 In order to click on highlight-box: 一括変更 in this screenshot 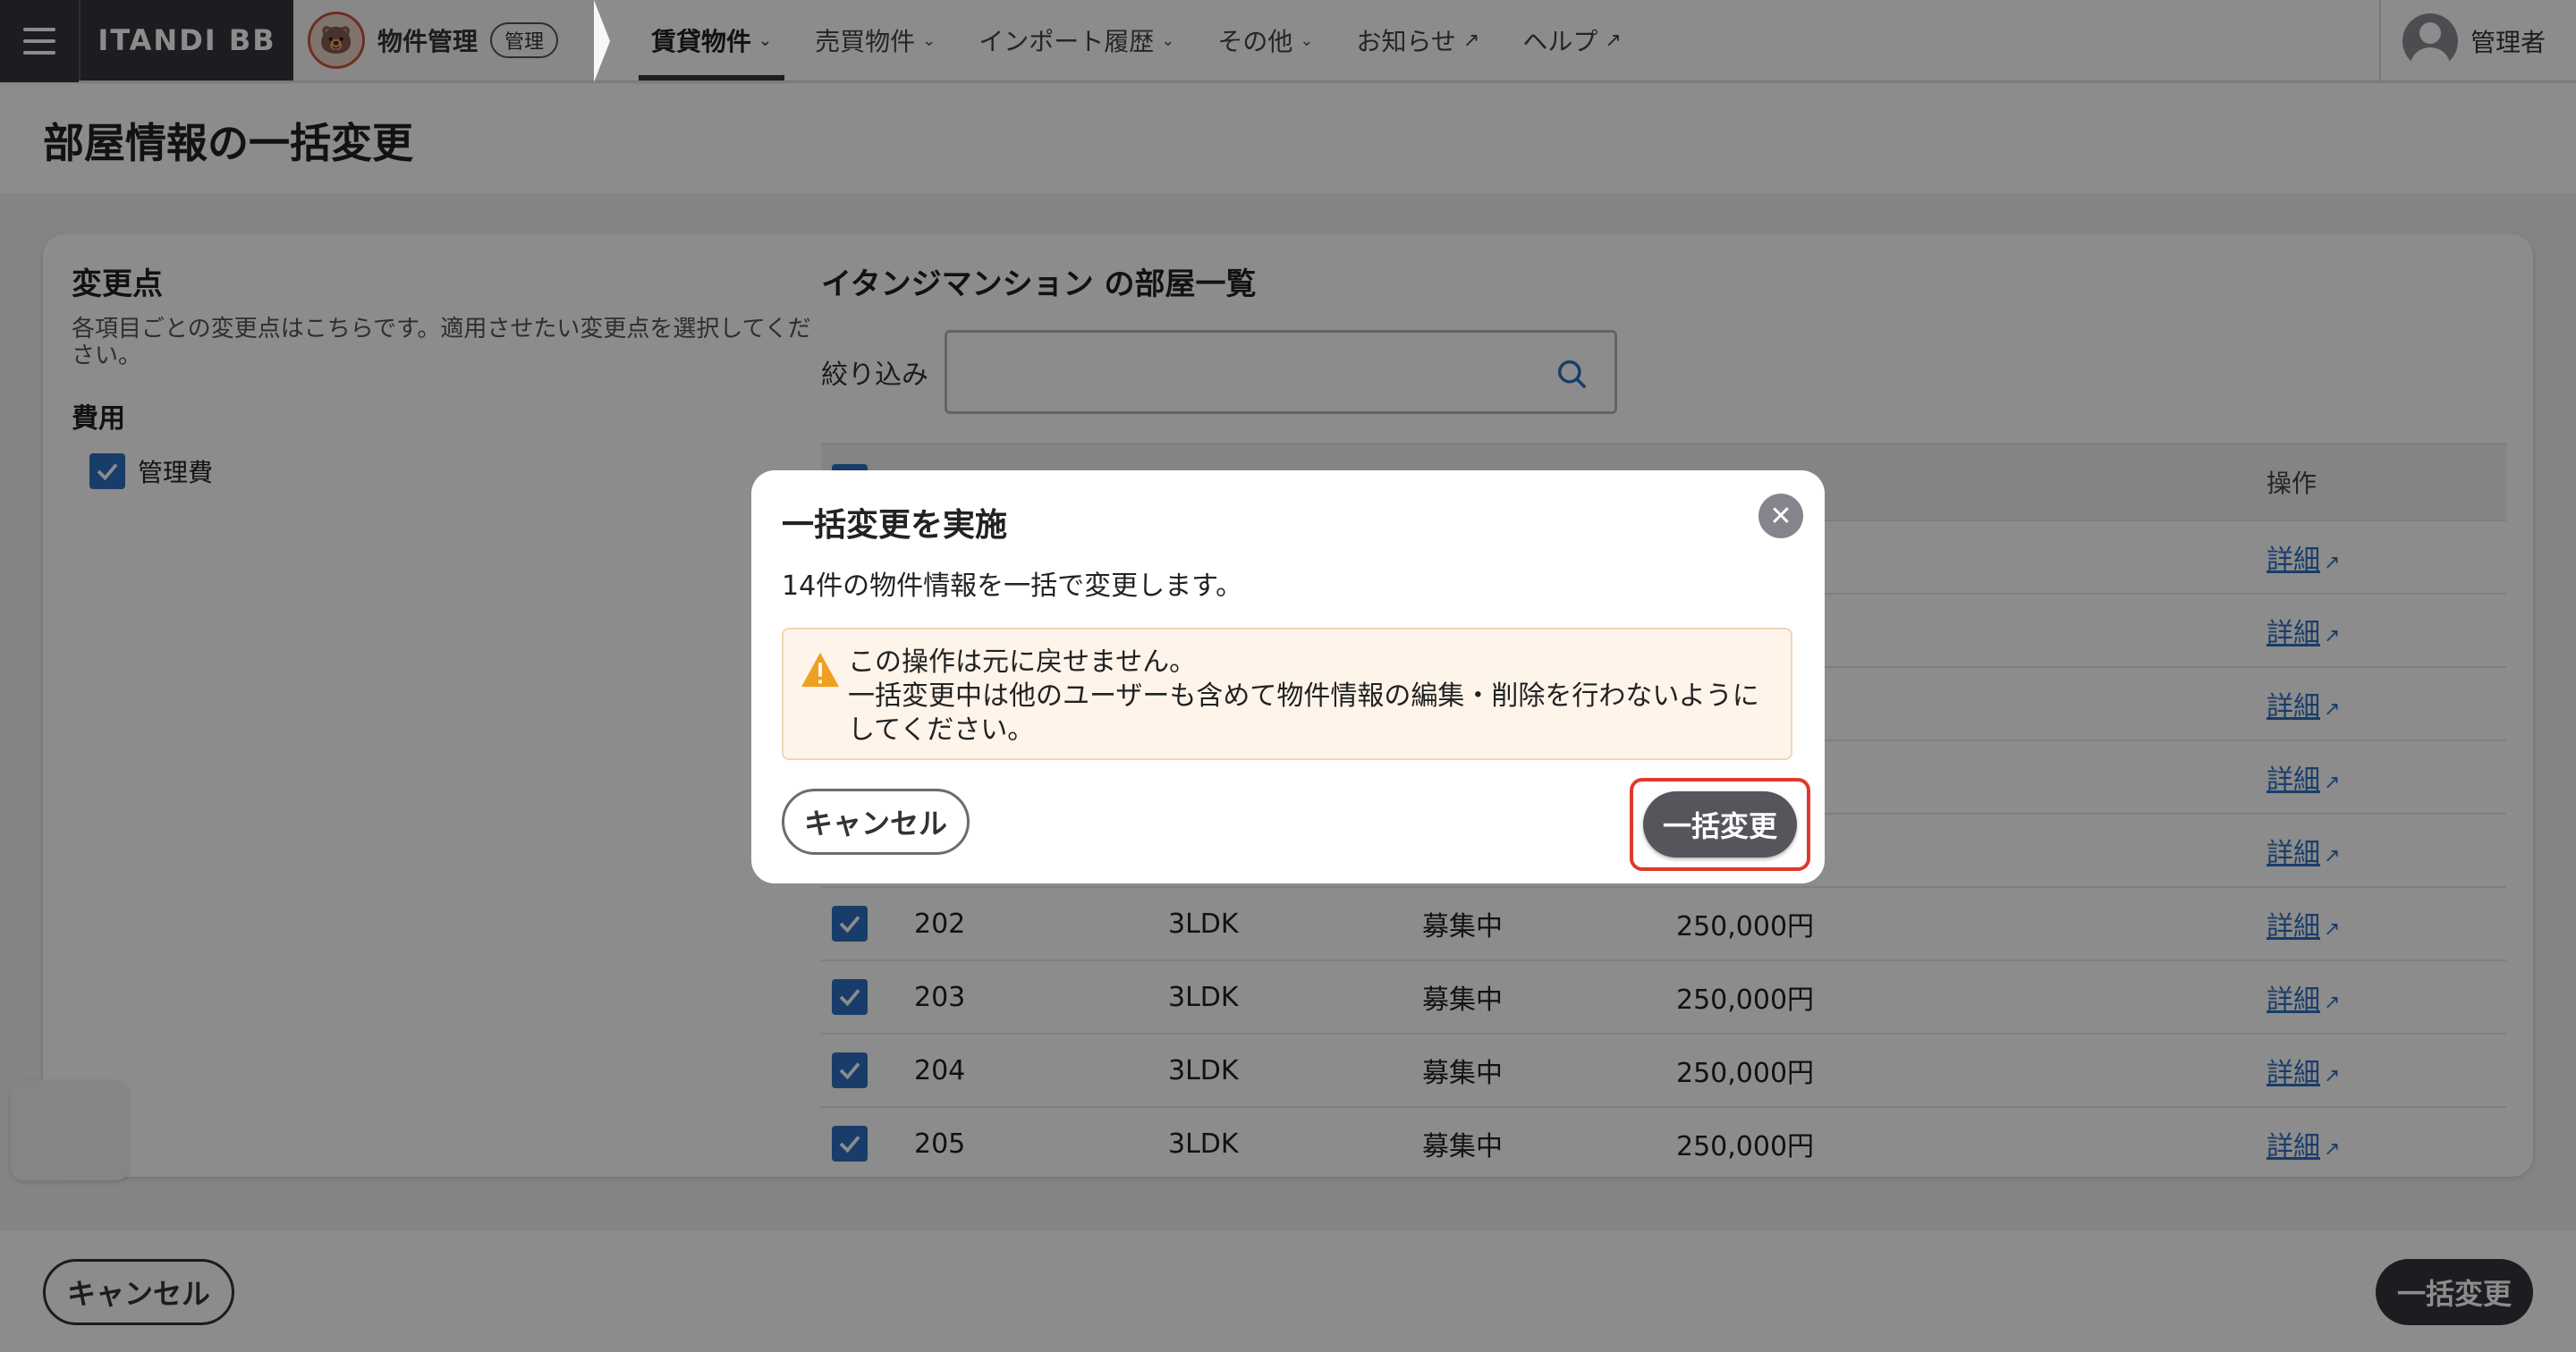, I will do `click(1720, 824)`.